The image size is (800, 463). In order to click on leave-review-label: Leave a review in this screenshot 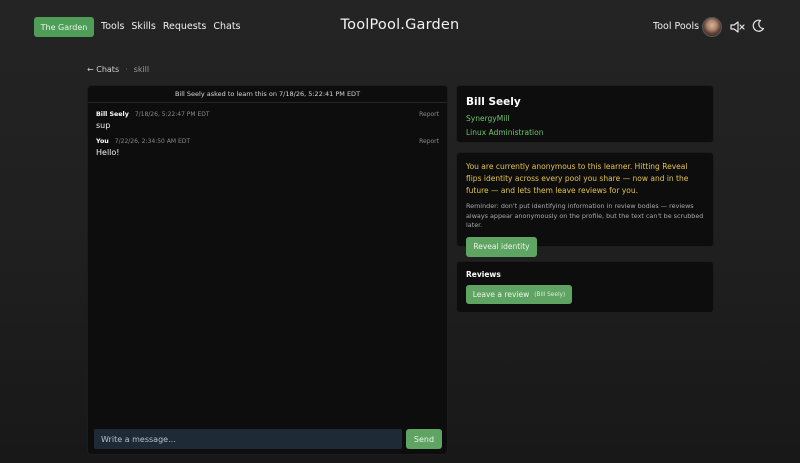, I will do `click(501, 294)`.